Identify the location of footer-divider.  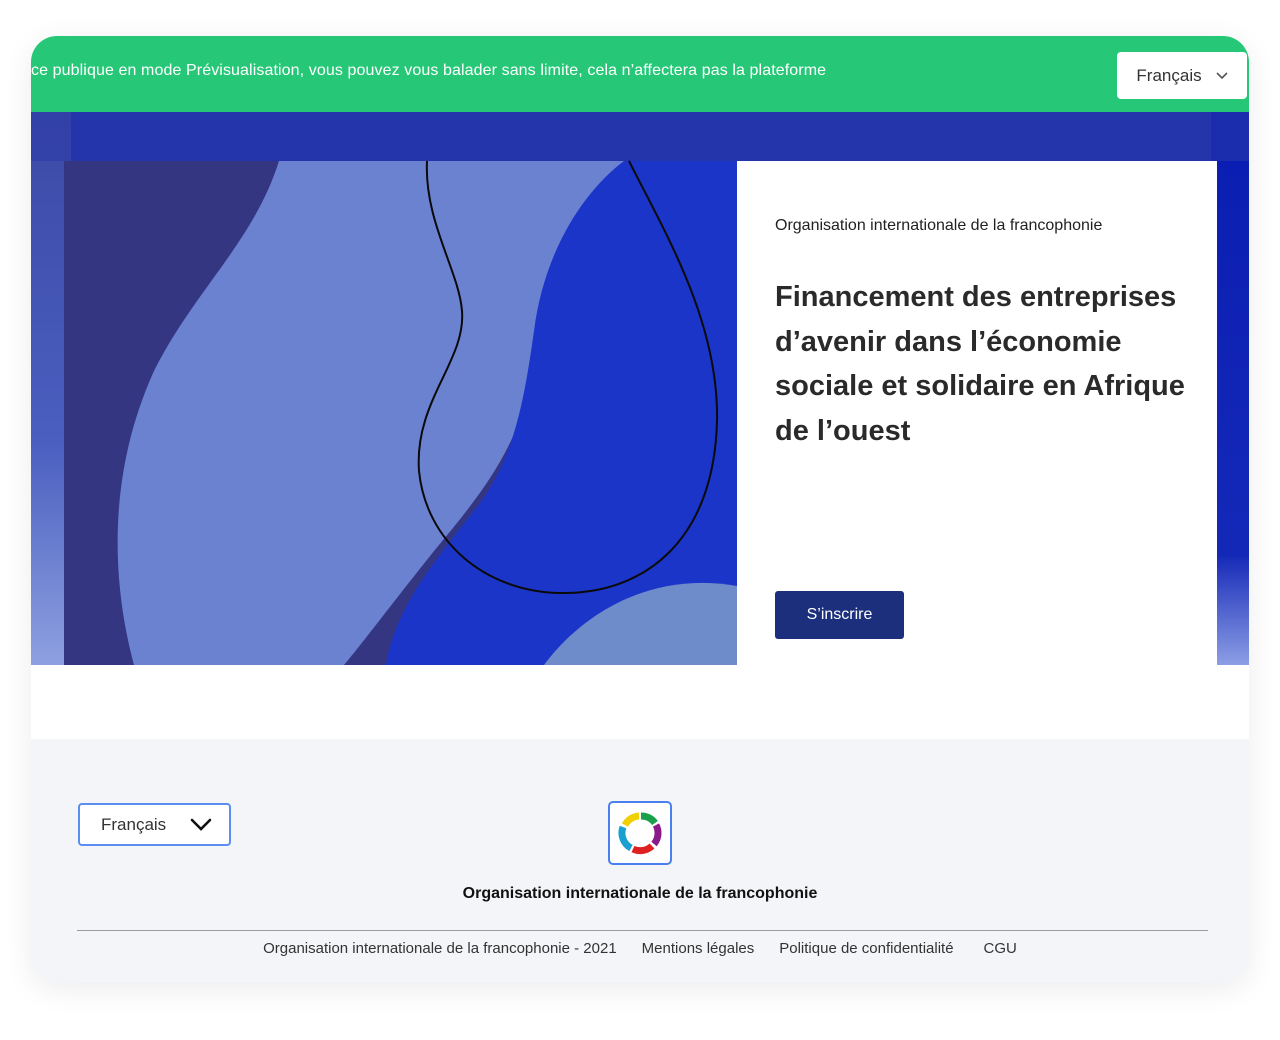
(642, 930).